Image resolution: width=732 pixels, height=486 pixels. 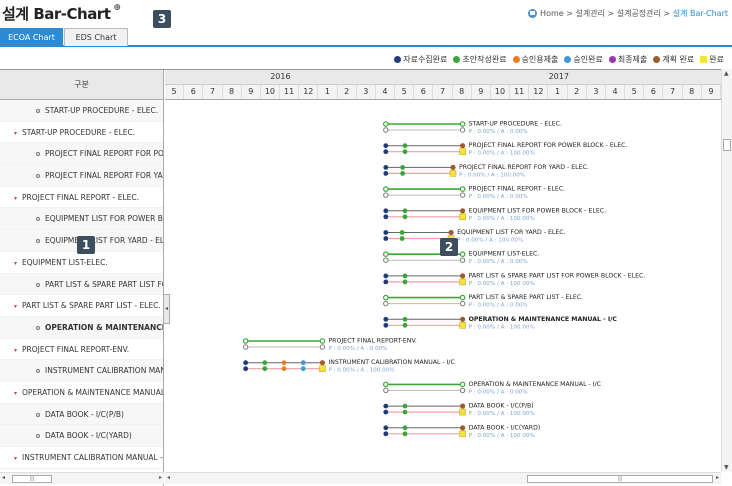 What do you see at coordinates (81, 436) in the screenshot?
I see `task-row: DATA BOOK - I/C(YARD)` at bounding box center [81, 436].